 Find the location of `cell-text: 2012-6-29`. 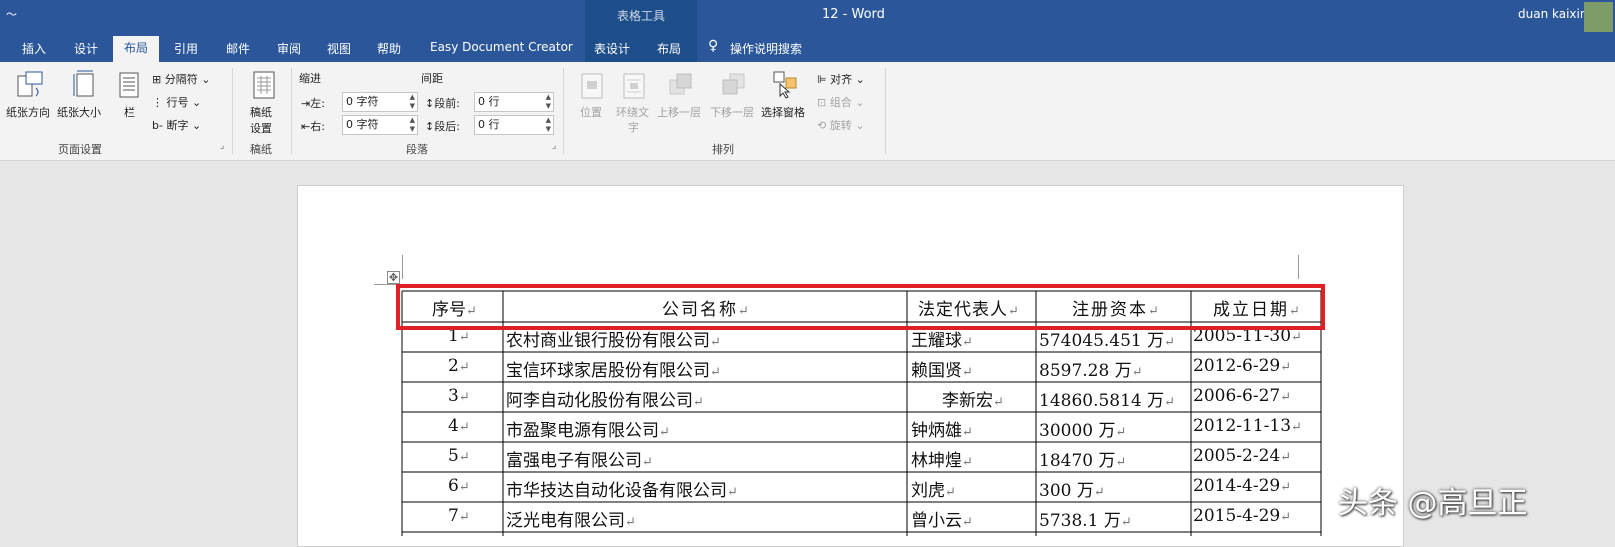

cell-text: 2012-6-29 is located at coordinates (1237, 366).